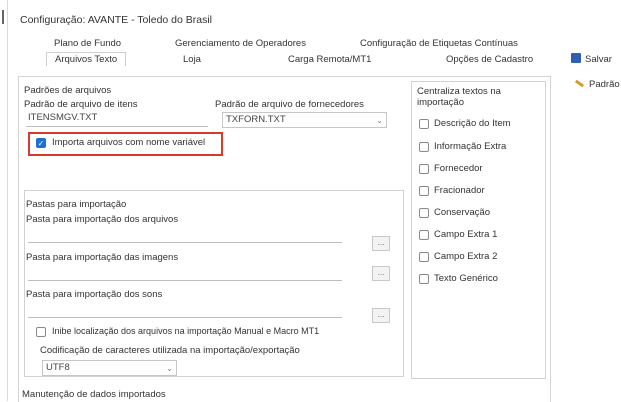 The height and width of the screenshot is (402, 621). Describe the element at coordinates (185, 273) in the screenshot. I see `imagens-folder-field` at that location.